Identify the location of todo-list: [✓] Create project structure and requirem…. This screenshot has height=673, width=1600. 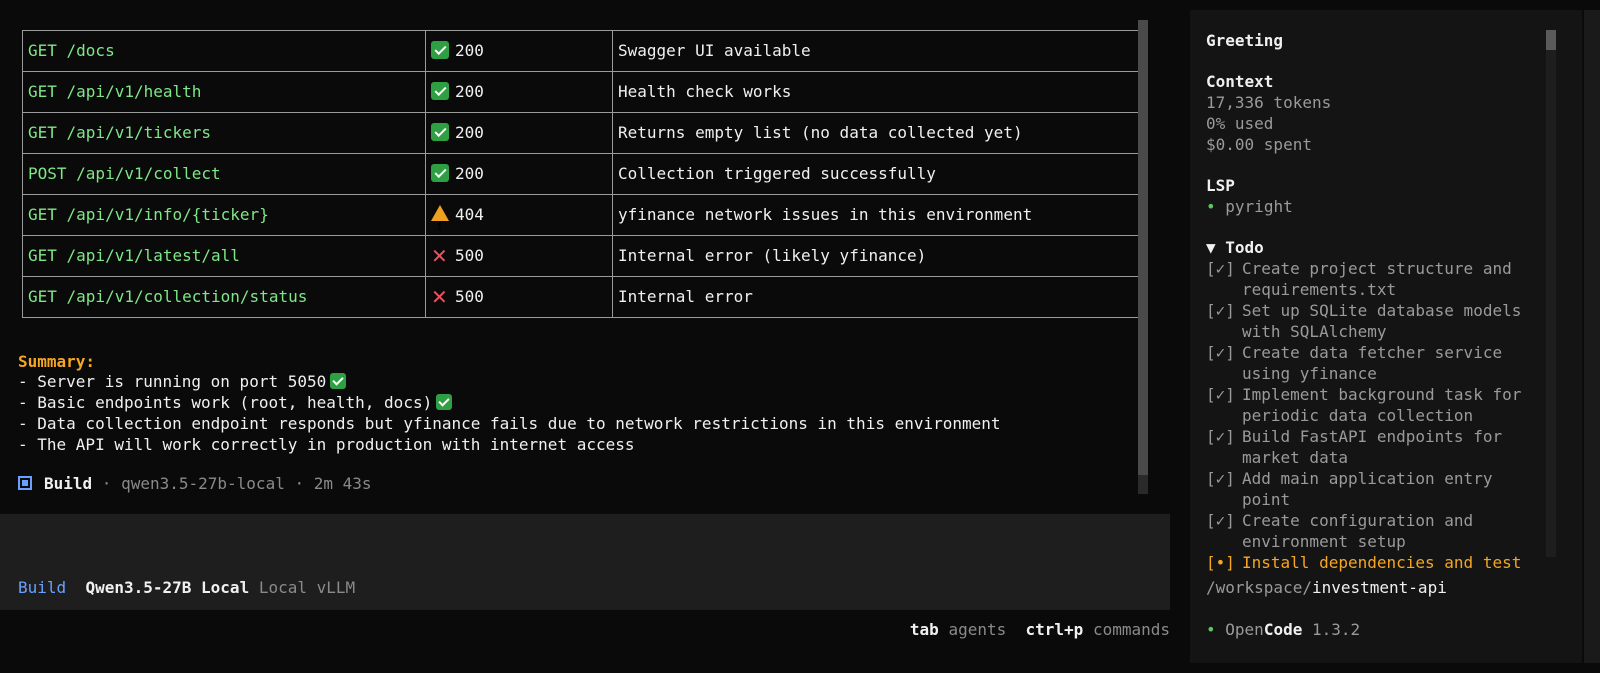
(1376, 415).